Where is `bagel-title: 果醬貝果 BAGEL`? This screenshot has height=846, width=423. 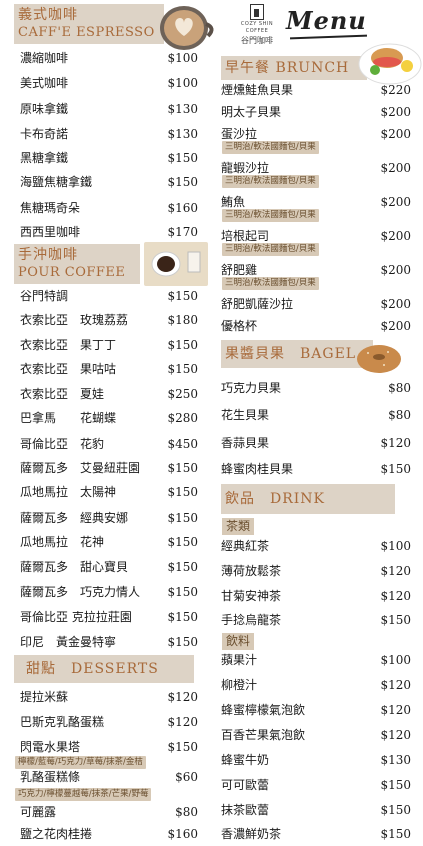
bagel-title: 果醬貝果 BAGEL is located at coordinates (291, 354).